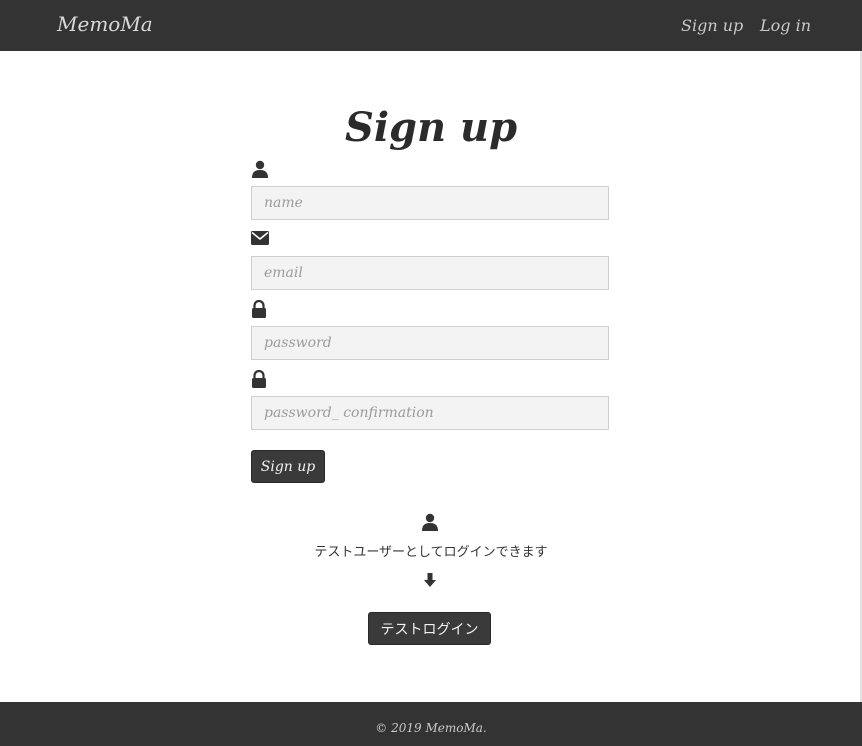 The height and width of the screenshot is (746, 862). What do you see at coordinates (429, 628) in the screenshot?
I see `test-login-button: テストログイン` at bounding box center [429, 628].